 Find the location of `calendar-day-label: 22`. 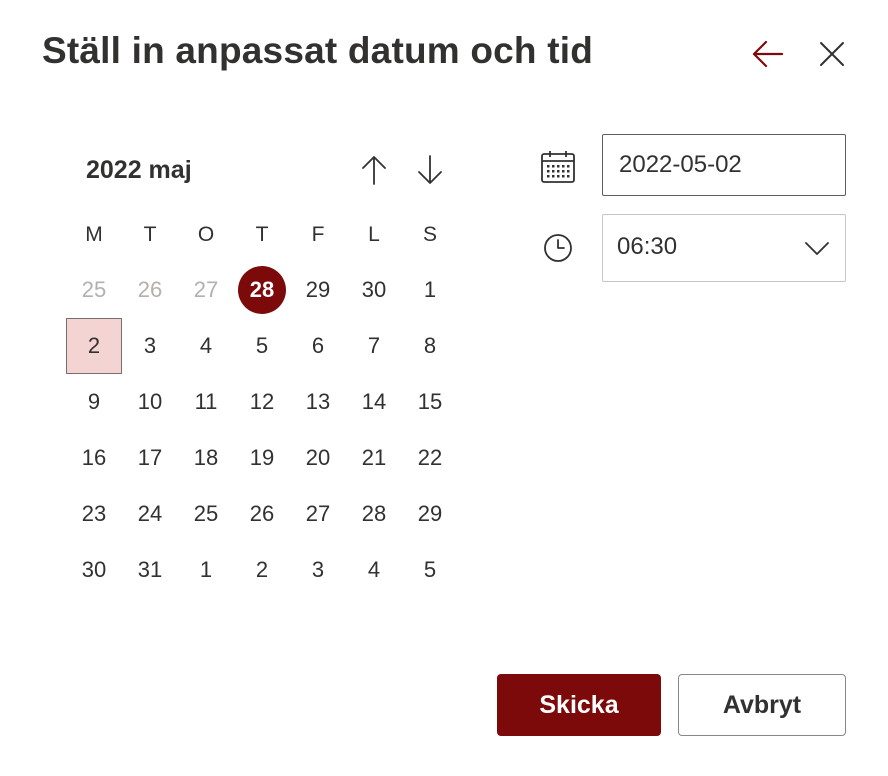

calendar-day-label: 22 is located at coordinates (430, 457).